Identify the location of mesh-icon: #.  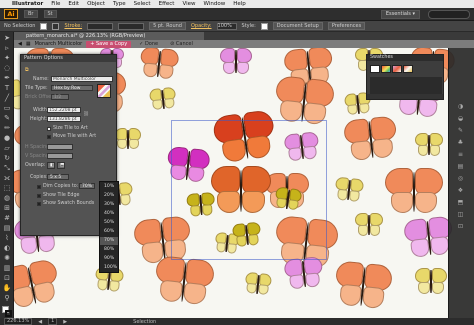
(7, 218).